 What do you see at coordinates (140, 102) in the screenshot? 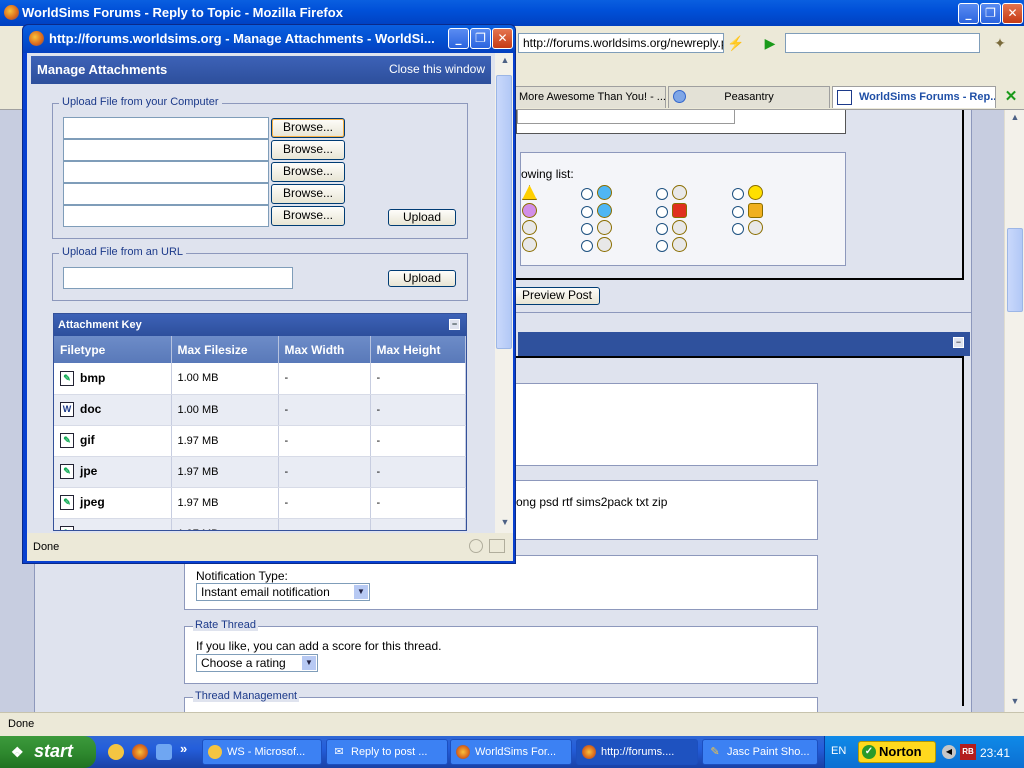
I see `upload-computer-legend: Upload File from your Computer` at bounding box center [140, 102].